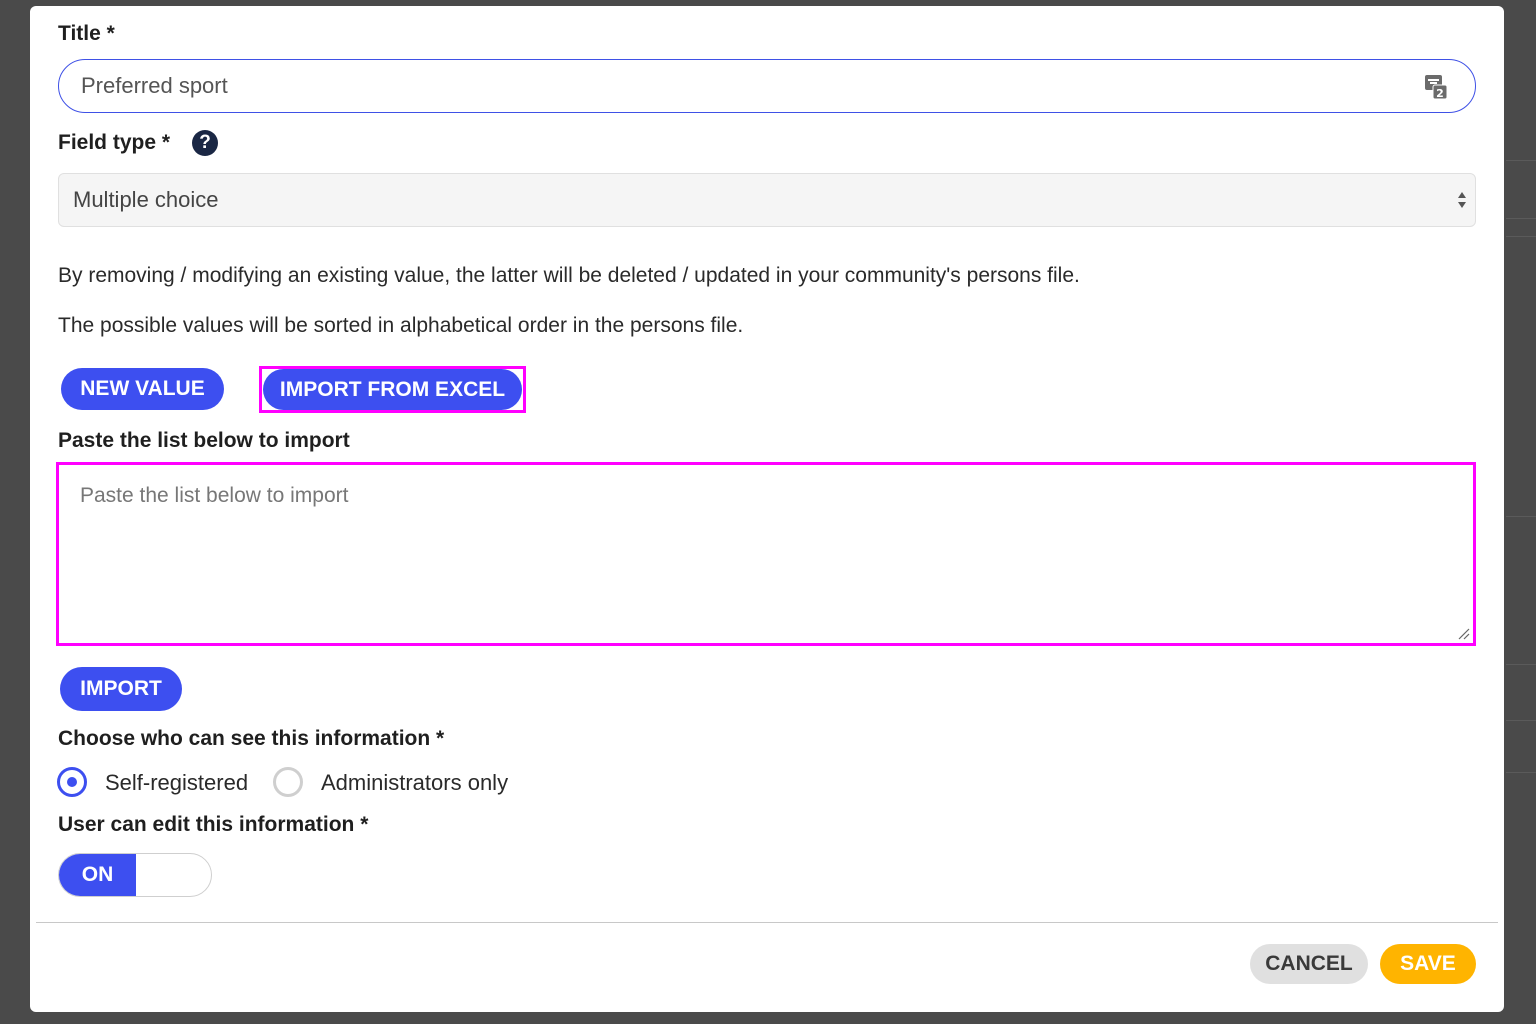 The image size is (1536, 1024). Describe the element at coordinates (114, 142) in the screenshot. I see `field-type-label: Field type *` at that location.